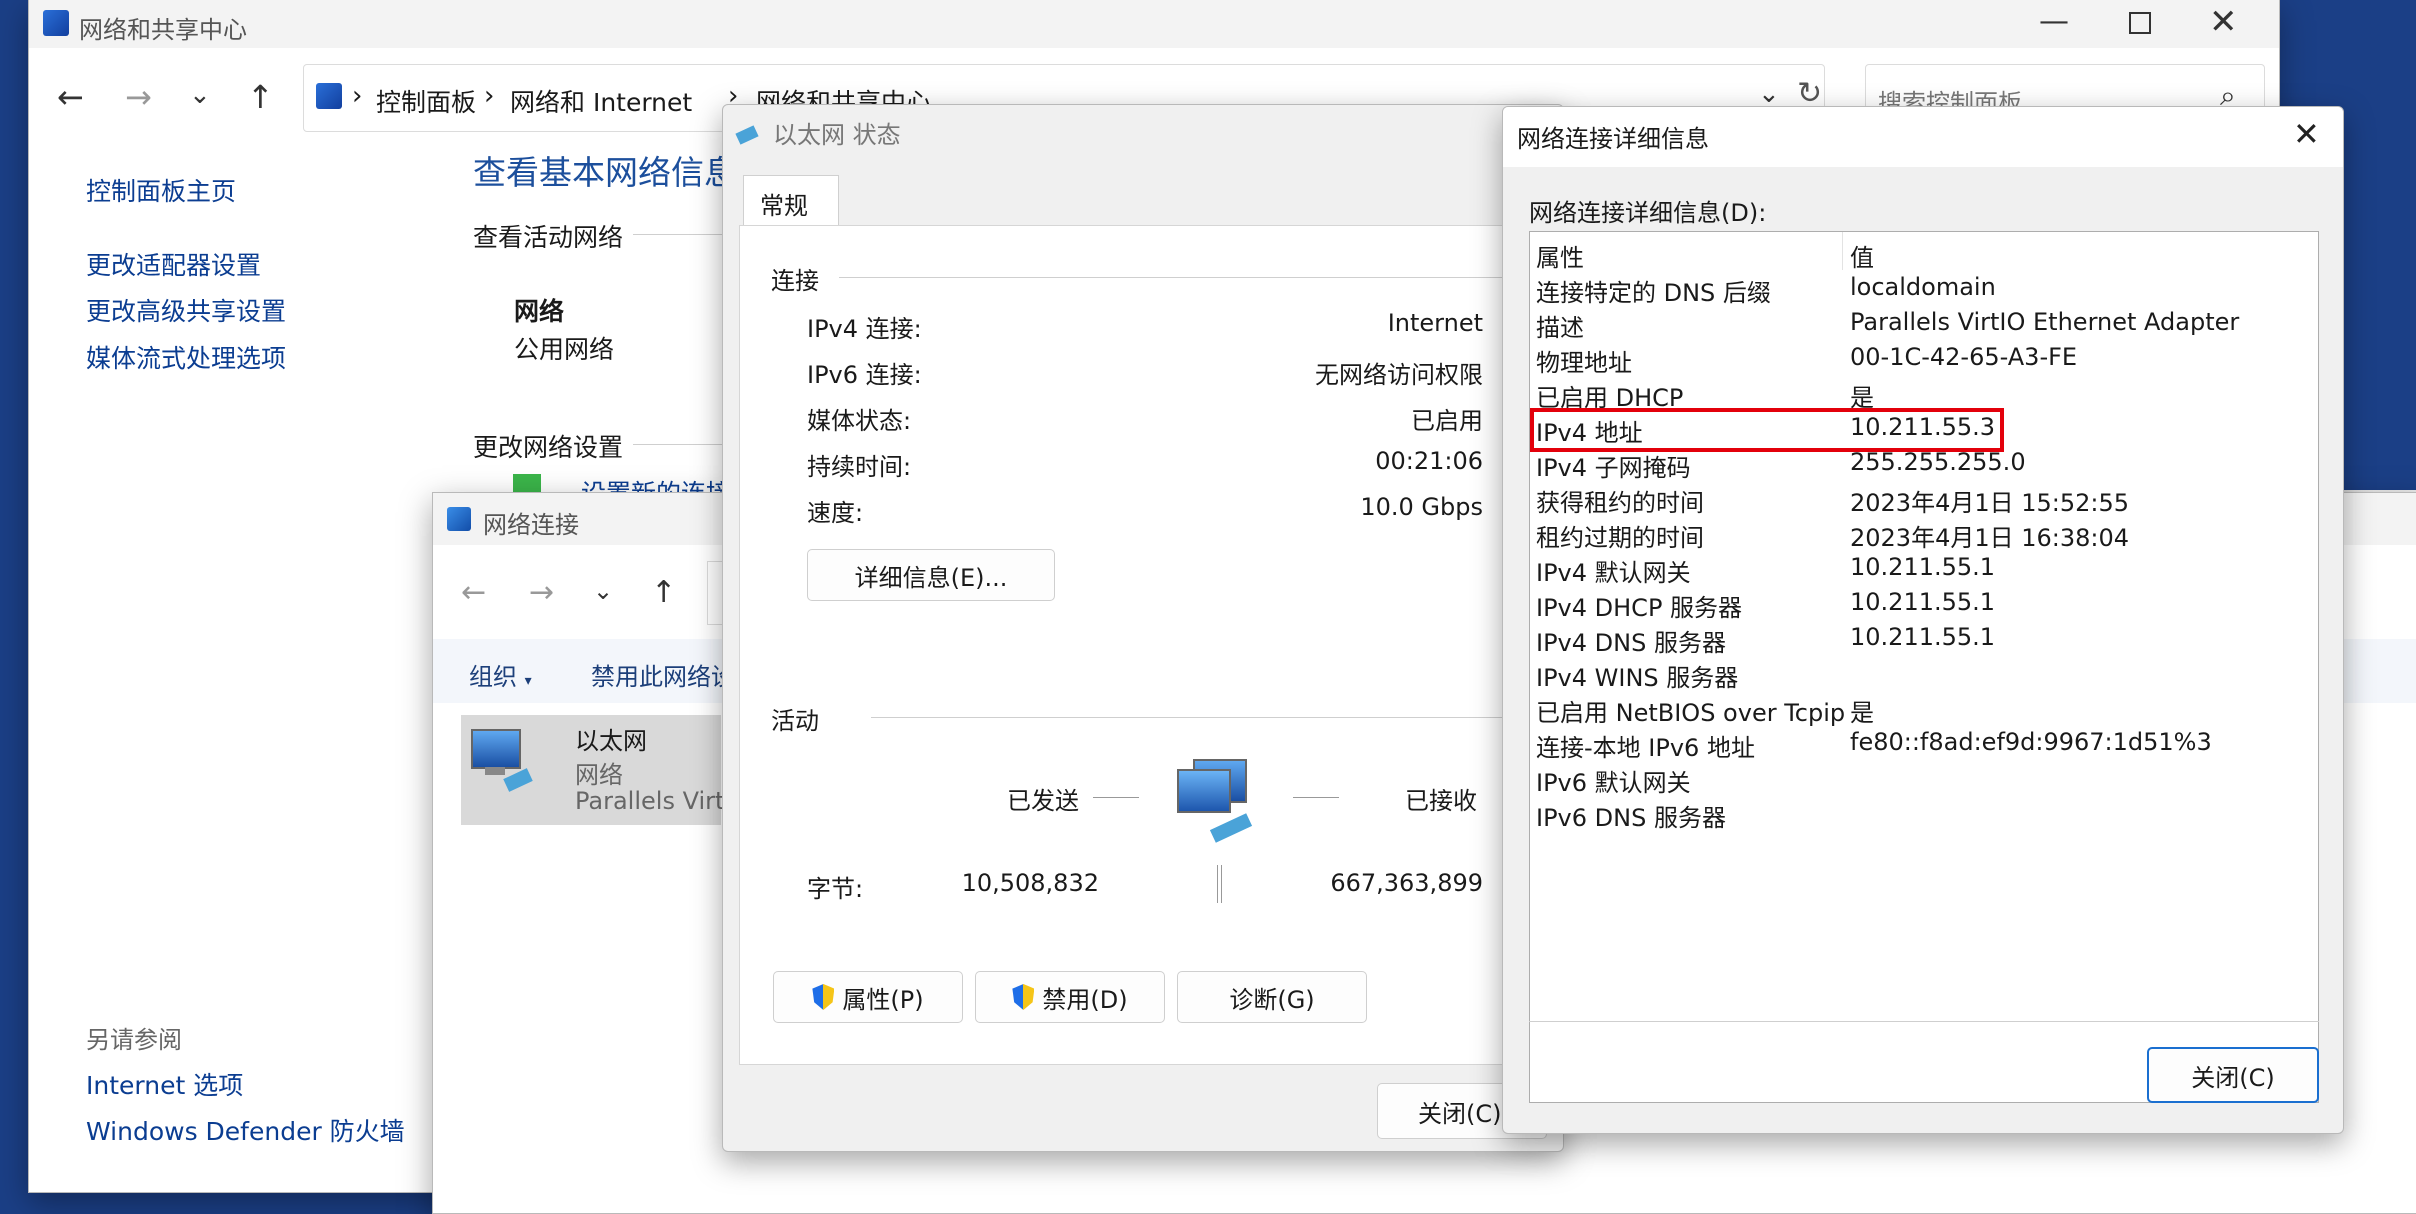 This screenshot has height=1214, width=2416. What do you see at coordinates (1645, 748) in the screenshot?
I see `detail-row-property: 连接-本地 IPv6 地址` at bounding box center [1645, 748].